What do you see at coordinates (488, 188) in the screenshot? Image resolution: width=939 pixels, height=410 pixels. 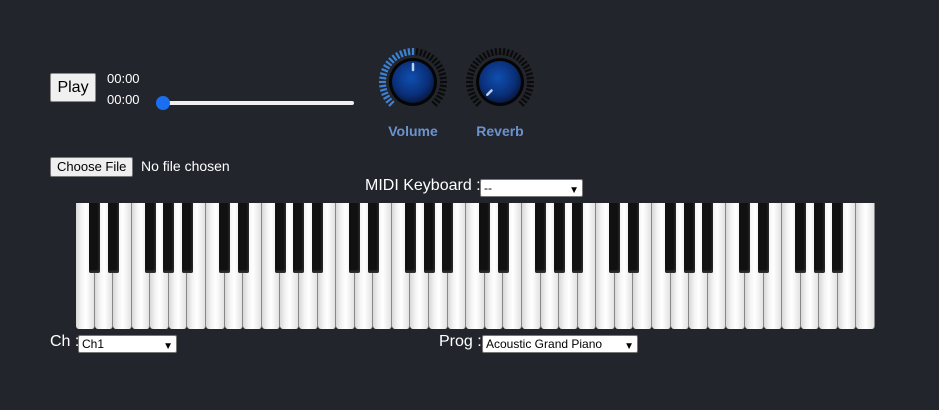 I see `midi-keyboard-value: --` at bounding box center [488, 188].